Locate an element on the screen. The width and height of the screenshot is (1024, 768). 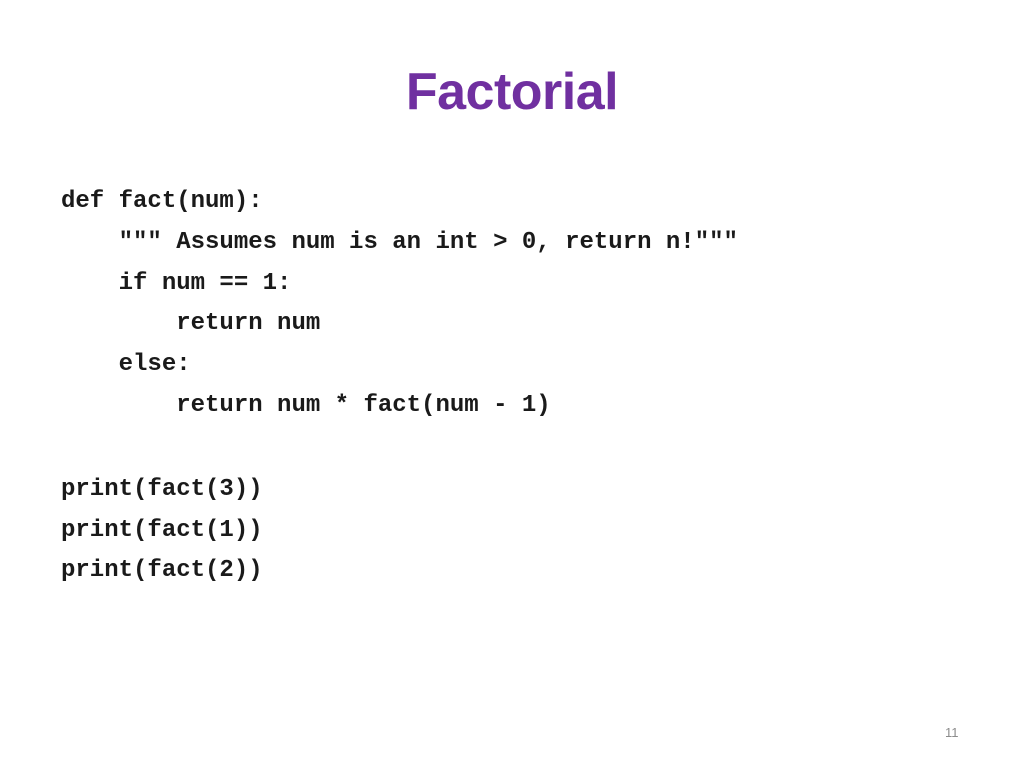
code-line: if num == 1: is located at coordinates (176, 283).